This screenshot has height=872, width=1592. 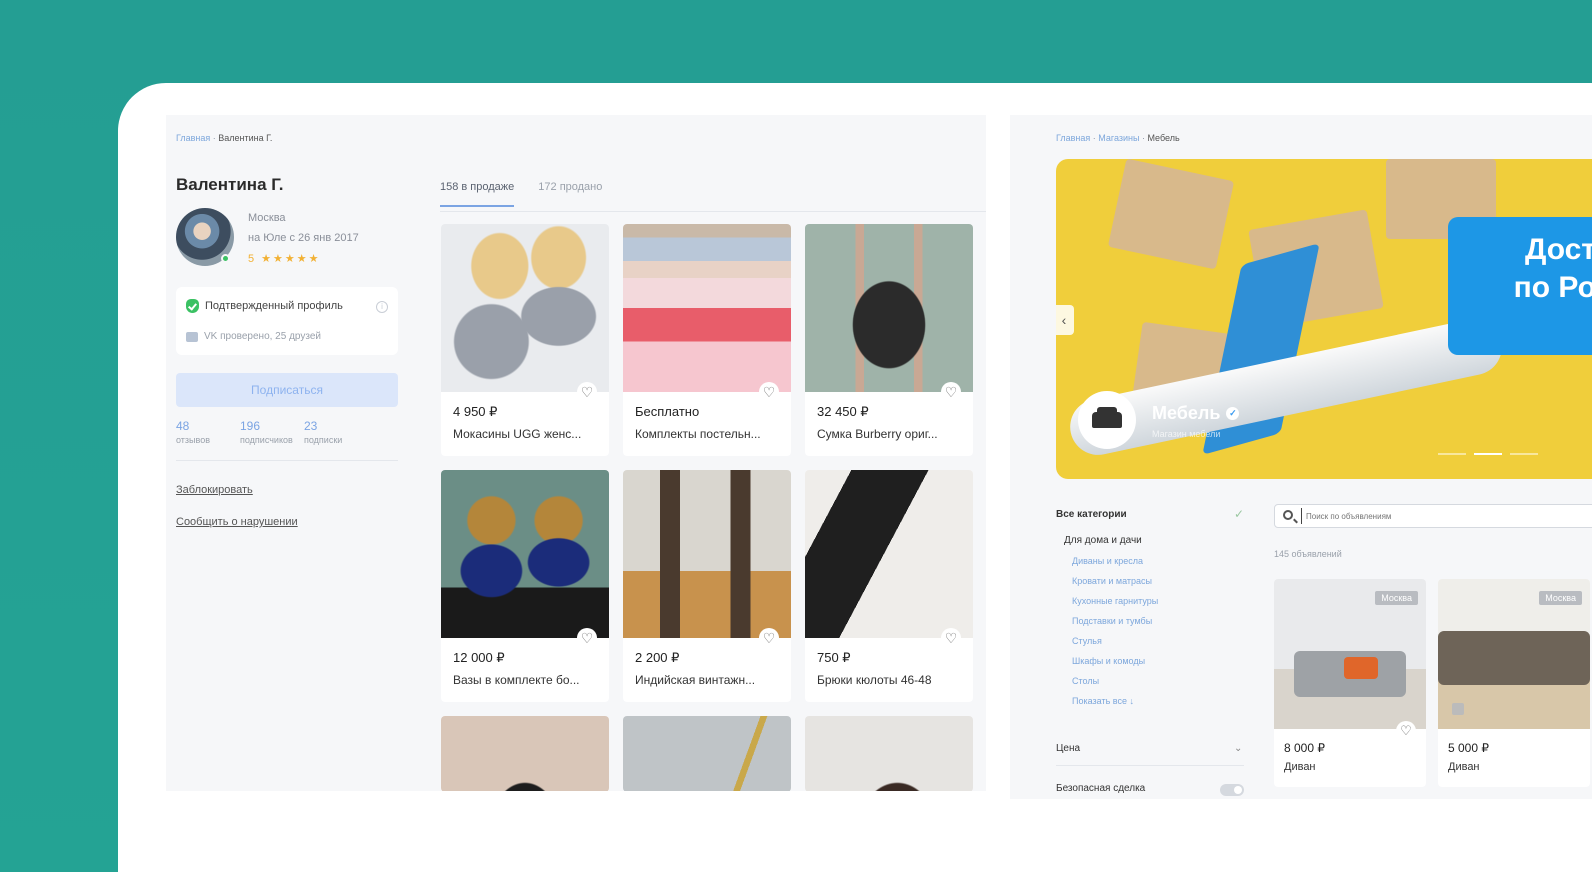 What do you see at coordinates (205, 237) in the screenshot?
I see `avatar` at bounding box center [205, 237].